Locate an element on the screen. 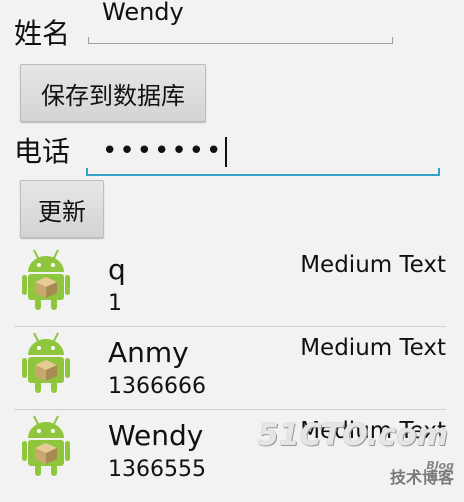 This screenshot has width=464, height=502. item-phone: 1 is located at coordinates (115, 303).